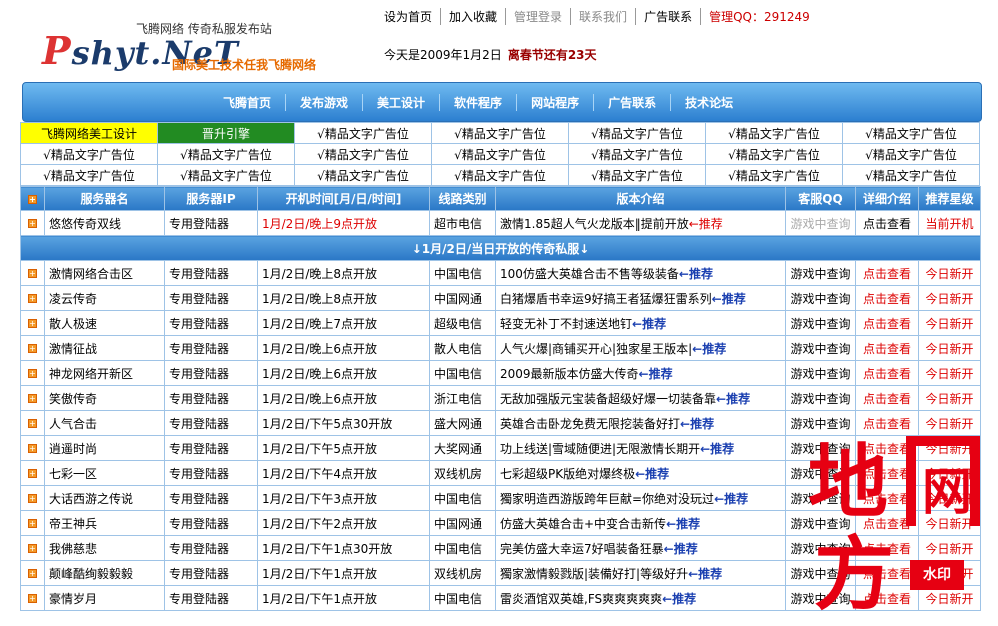 The width and height of the screenshot is (998, 626). What do you see at coordinates (472, 16) in the screenshot?
I see `add-favorite-link: 加入收藏` at bounding box center [472, 16].